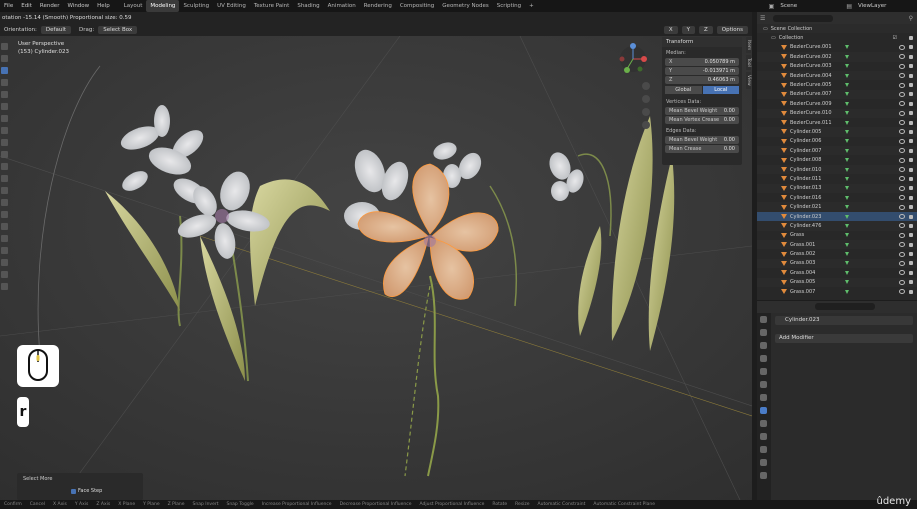 Image resolution: width=917 pixels, height=509 pixels. I want to click on transform-tool, so click(4, 106).